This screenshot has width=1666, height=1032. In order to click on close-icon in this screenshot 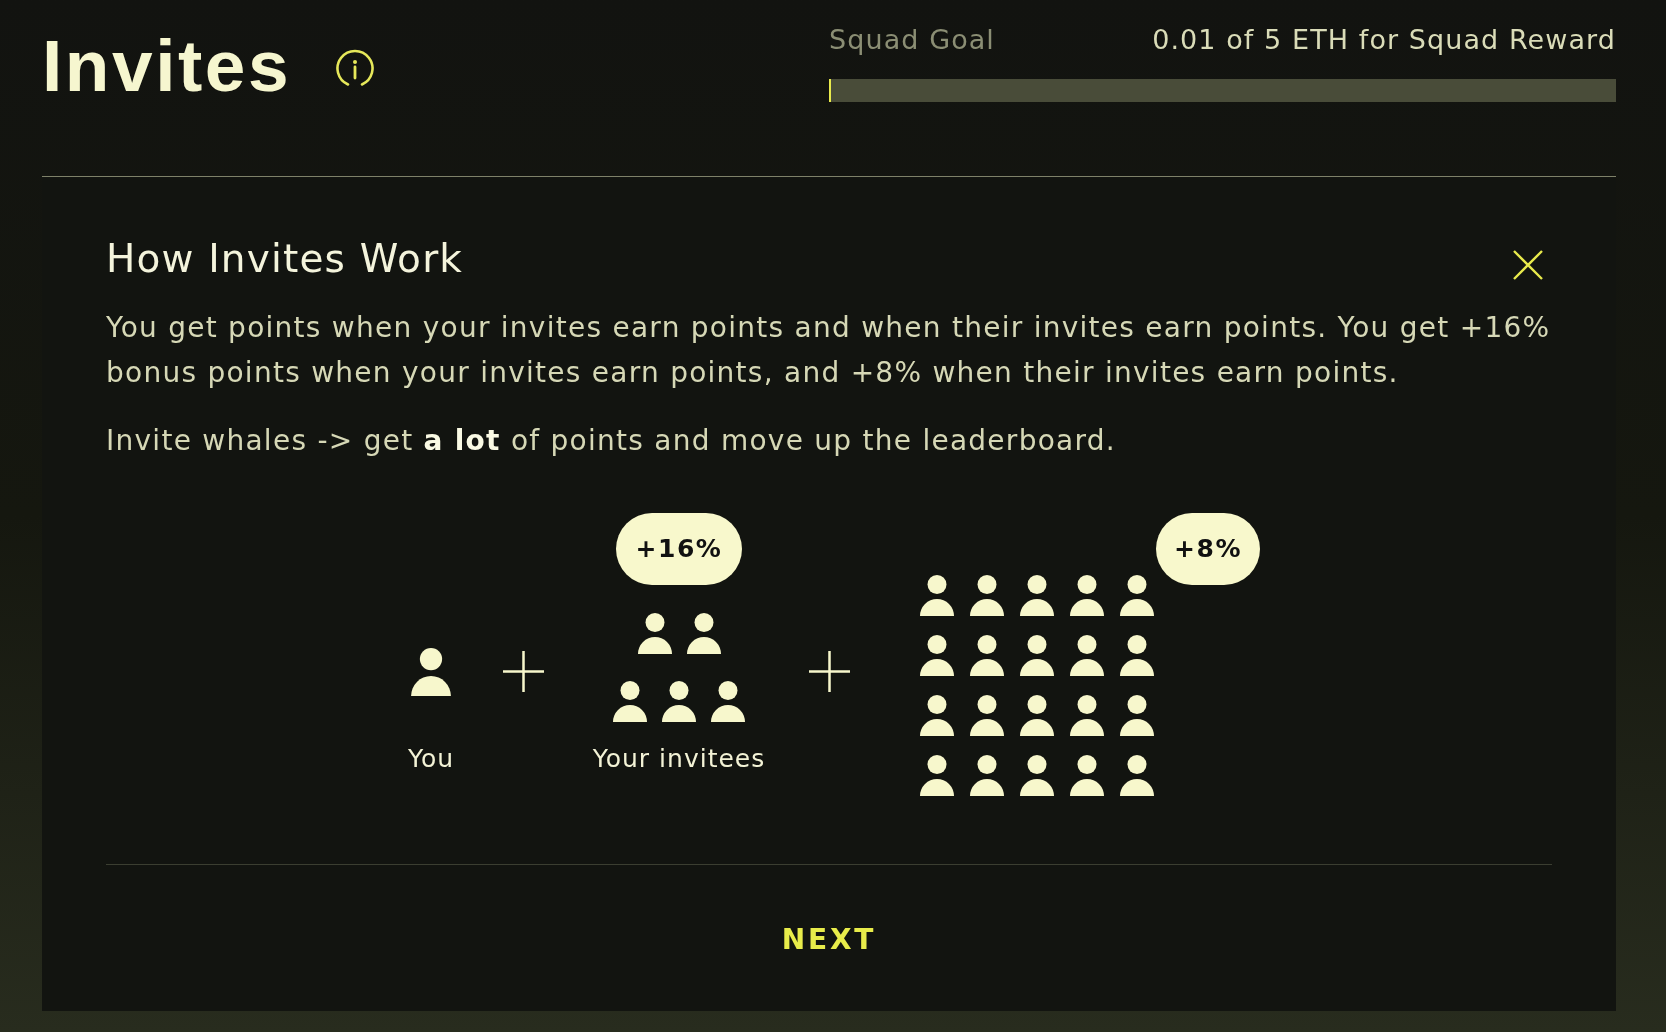, I will do `click(1528, 265)`.